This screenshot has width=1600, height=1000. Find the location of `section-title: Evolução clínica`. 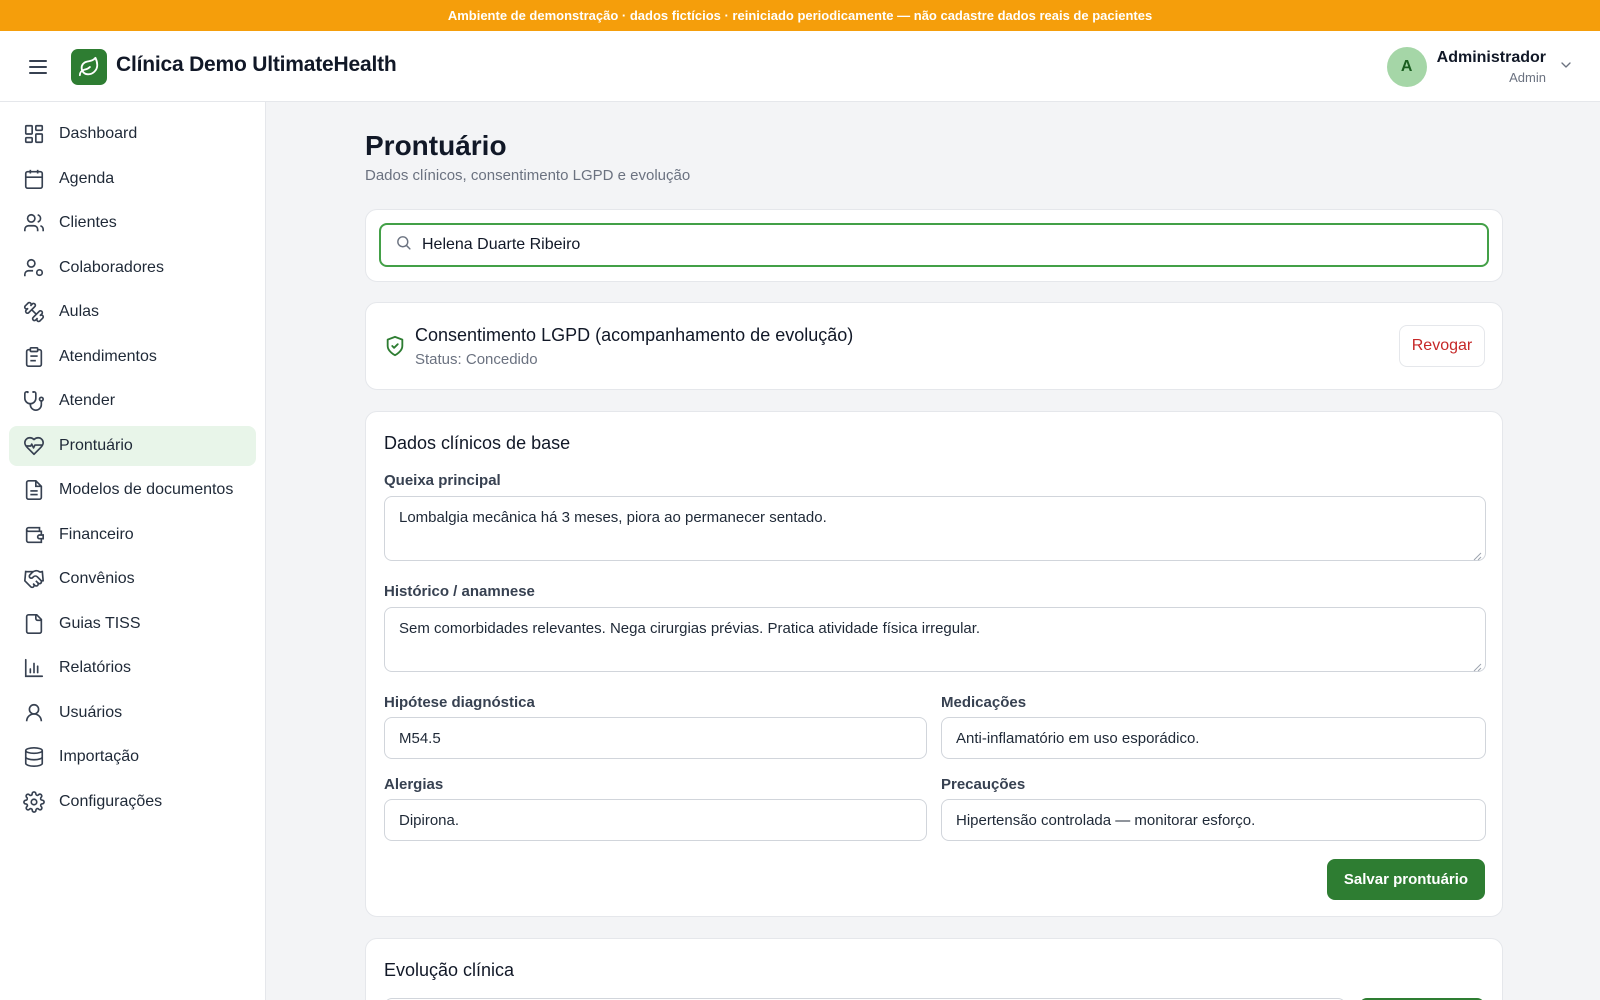

section-title: Evolução clínica is located at coordinates (449, 970).